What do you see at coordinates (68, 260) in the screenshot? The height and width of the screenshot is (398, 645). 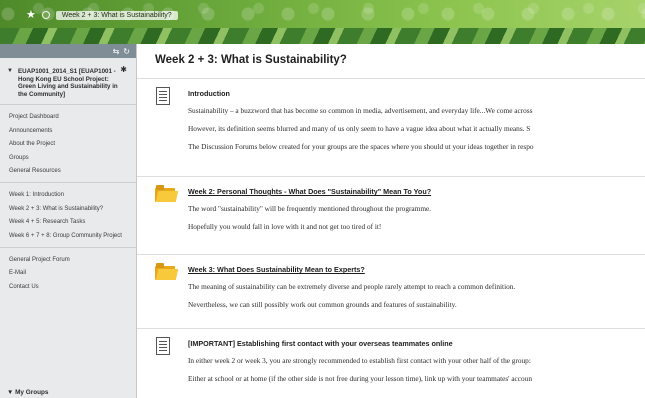 I see `sidebar-item-general-forum: General Project Forum` at bounding box center [68, 260].